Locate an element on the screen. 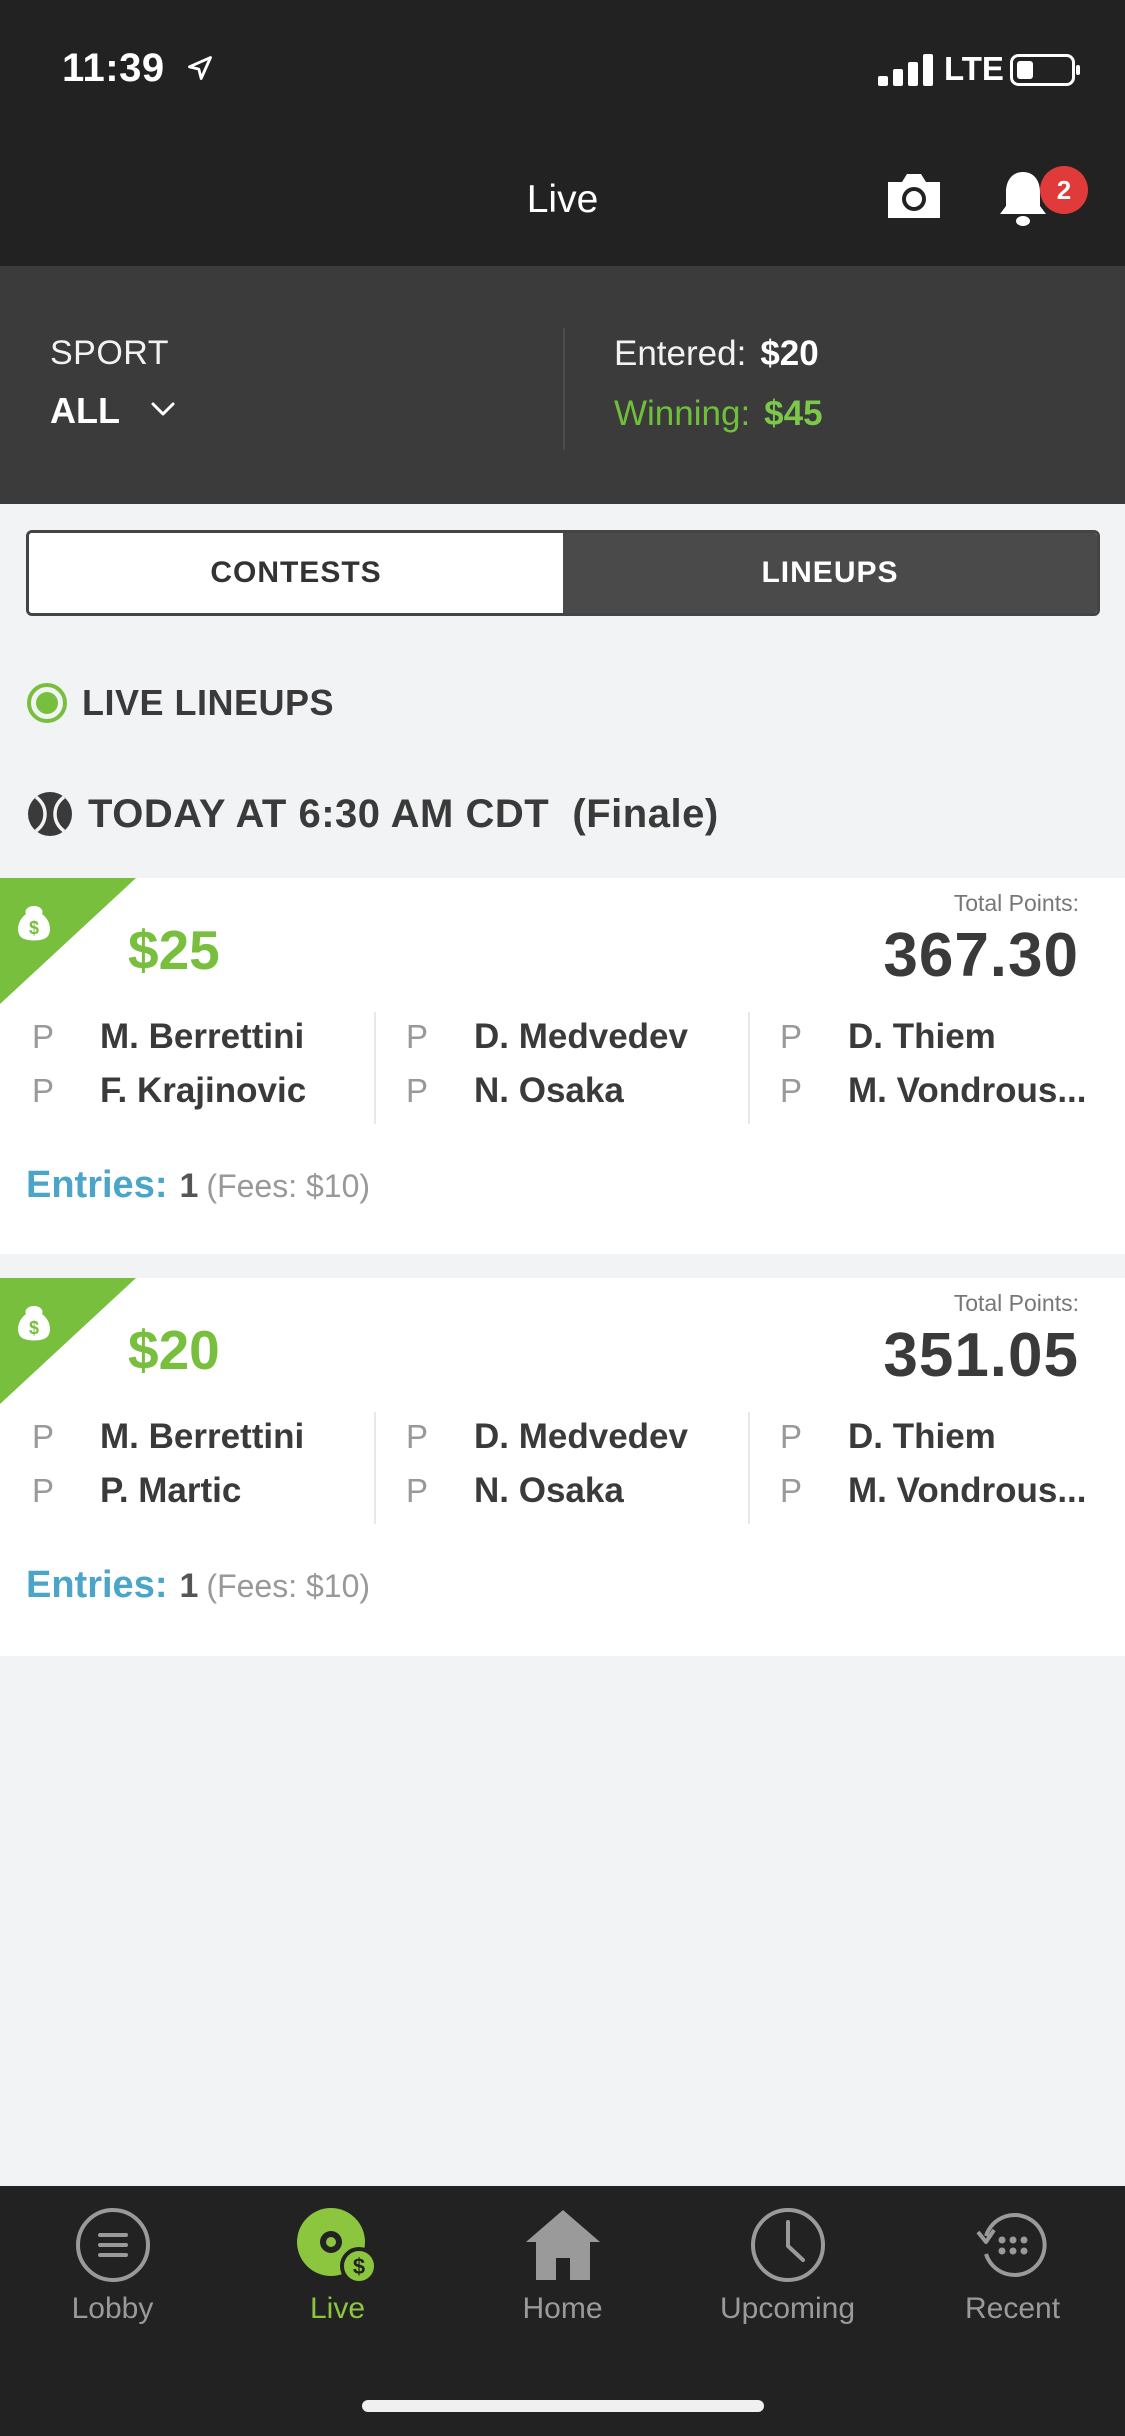 The image size is (1125, 2436). winning-summary: Winning: $45 is located at coordinates (718, 414).